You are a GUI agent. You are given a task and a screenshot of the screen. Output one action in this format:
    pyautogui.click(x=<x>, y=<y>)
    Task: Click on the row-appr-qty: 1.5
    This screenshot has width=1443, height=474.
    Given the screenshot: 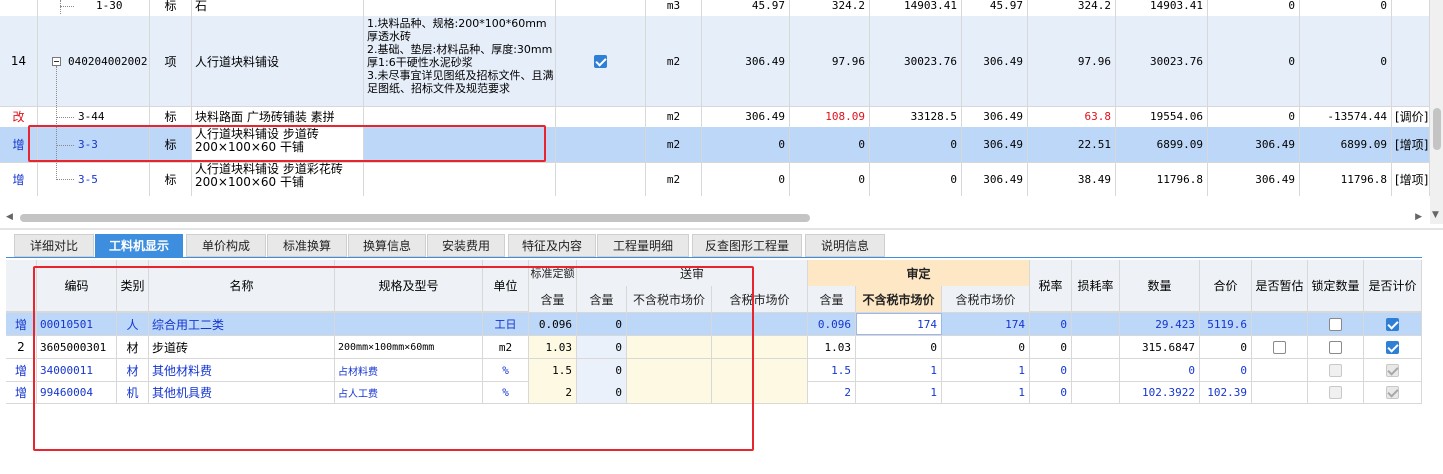 What is the action you would take?
    pyautogui.click(x=832, y=370)
    